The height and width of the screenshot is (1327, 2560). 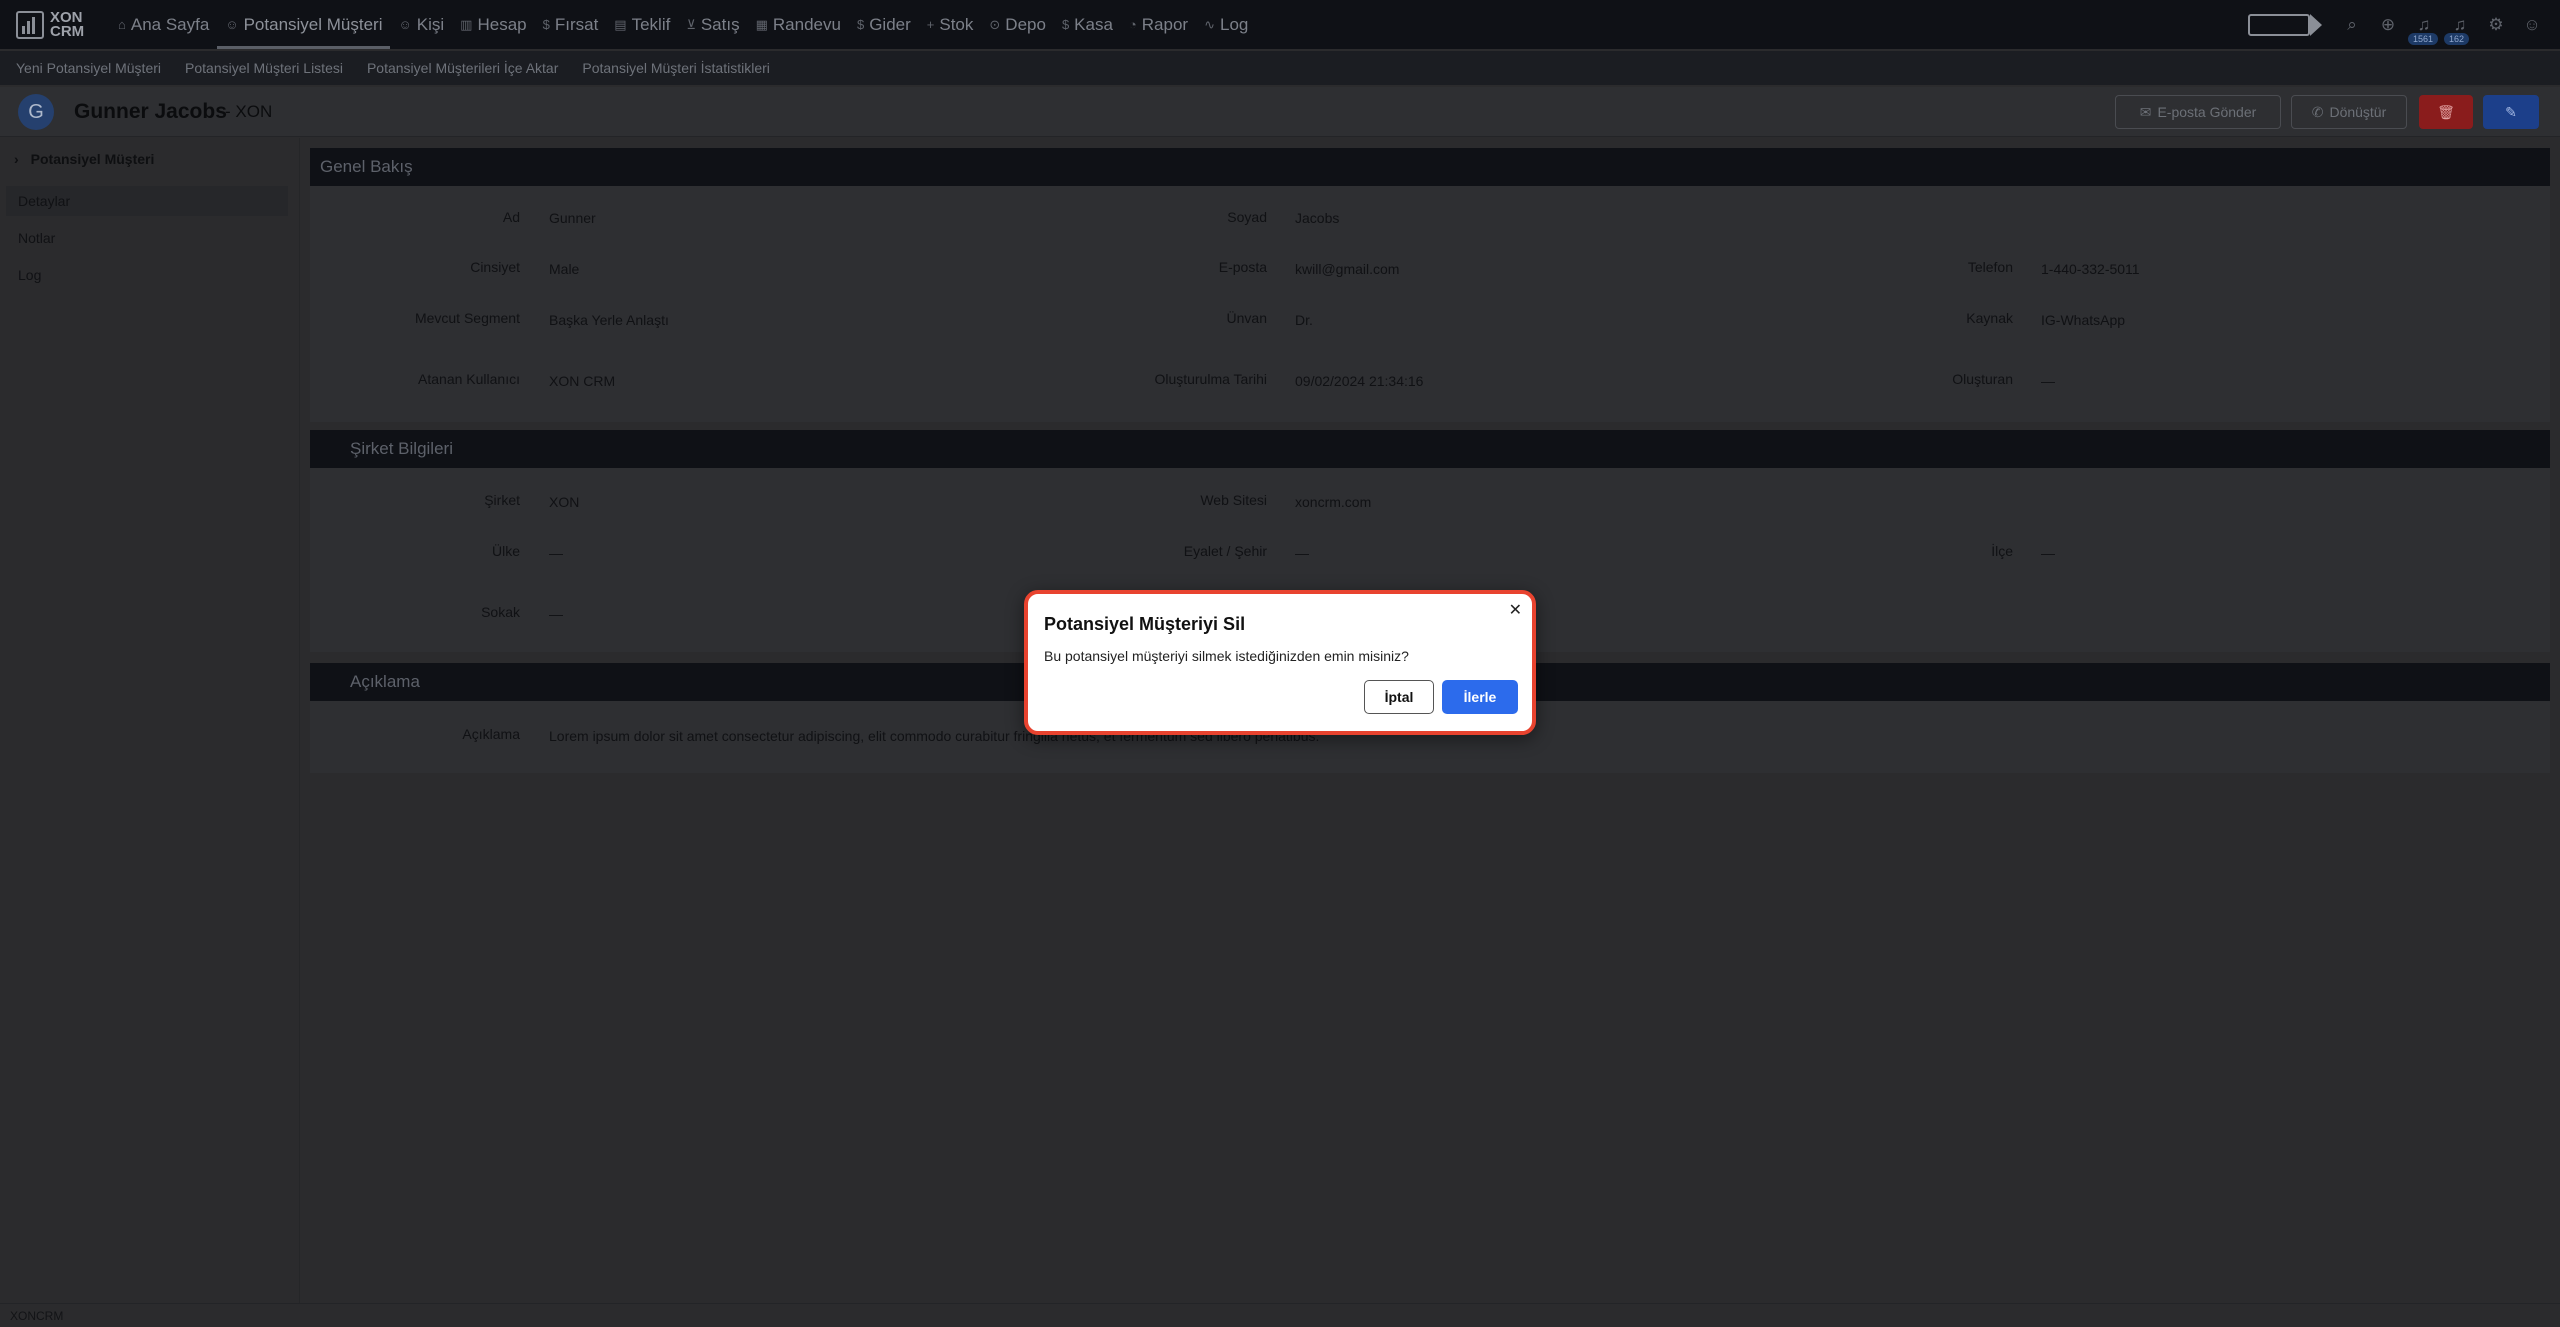 What do you see at coordinates (30, 24) in the screenshot?
I see `logo-icon` at bounding box center [30, 24].